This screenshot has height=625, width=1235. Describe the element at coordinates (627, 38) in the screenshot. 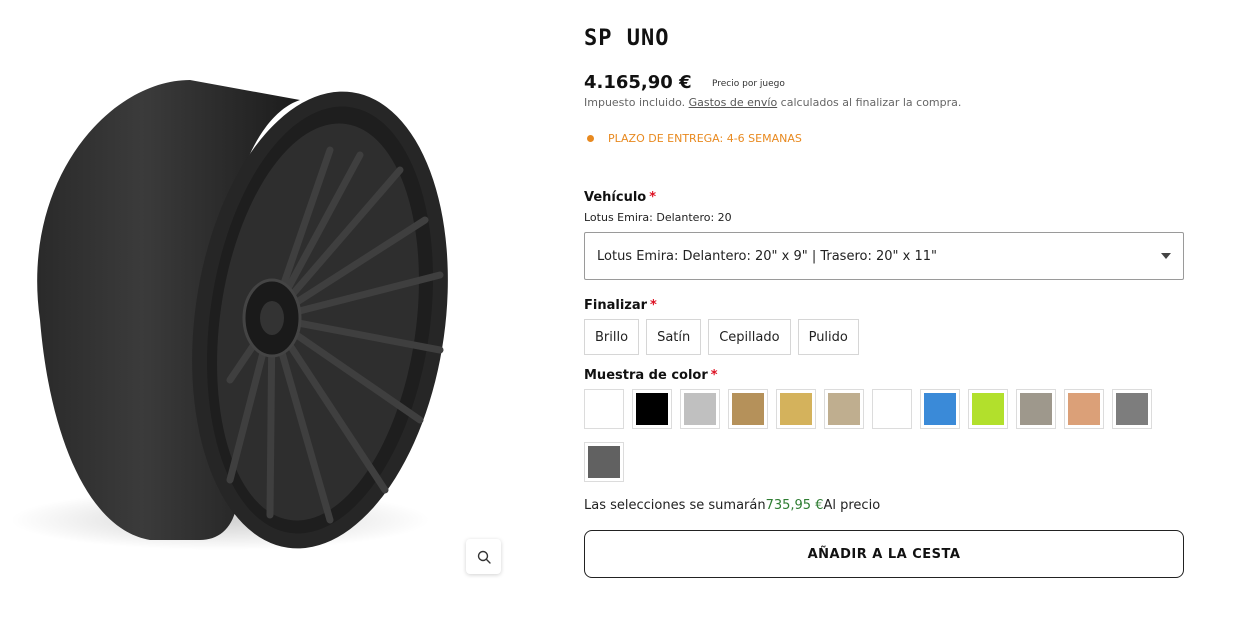

I see `product-title: SP UNO` at that location.